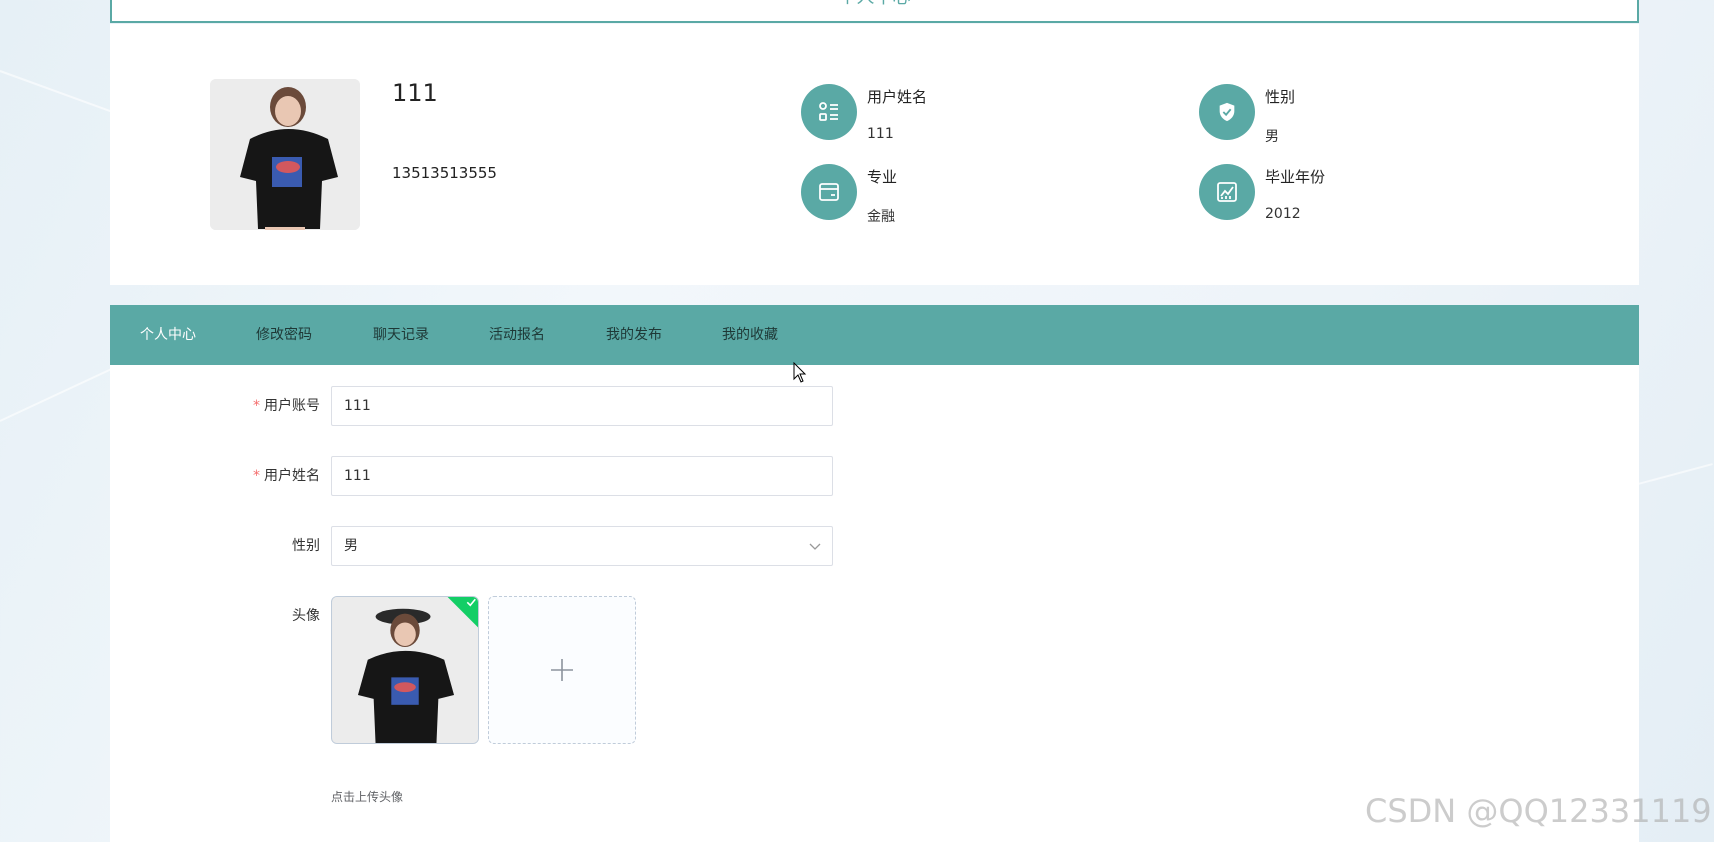 The image size is (1714, 842). Describe the element at coordinates (897, 97) in the screenshot. I see `info-label: 用户姓名` at that location.